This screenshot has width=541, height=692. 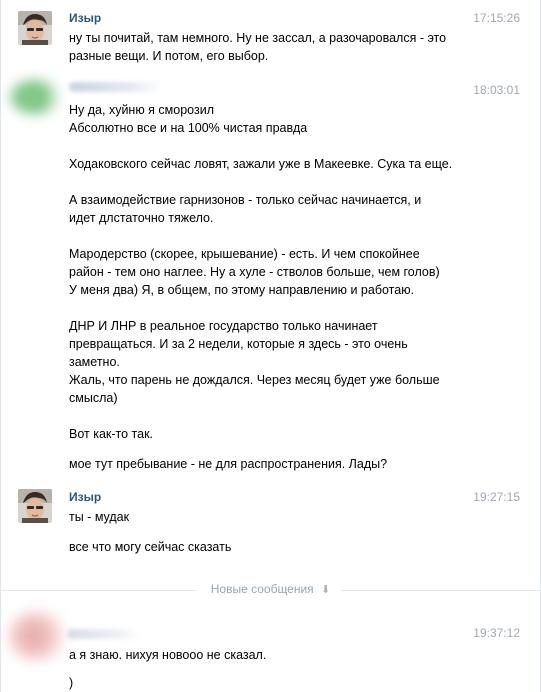 I want to click on arrow-down-icon: ⬇, so click(x=326, y=590).